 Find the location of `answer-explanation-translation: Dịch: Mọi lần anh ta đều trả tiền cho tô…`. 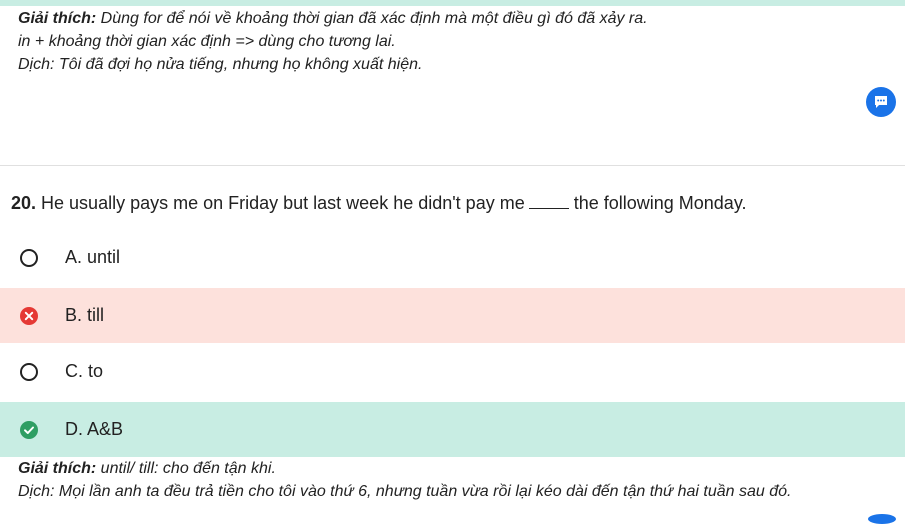

answer-explanation-translation: Dịch: Mọi lần anh ta đều trả tiền cho tô… is located at coordinates (405, 491).